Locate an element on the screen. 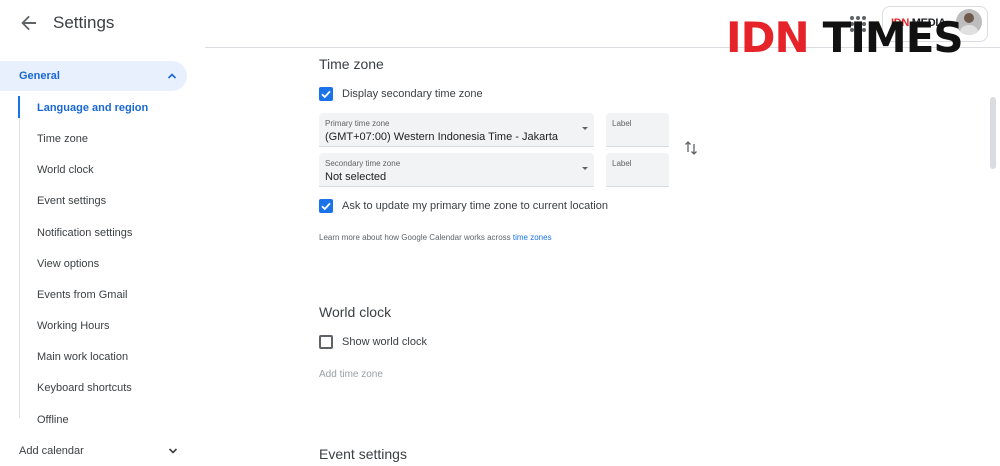  sidebar-item-main-work-location: Main work location is located at coordinates (82, 357).